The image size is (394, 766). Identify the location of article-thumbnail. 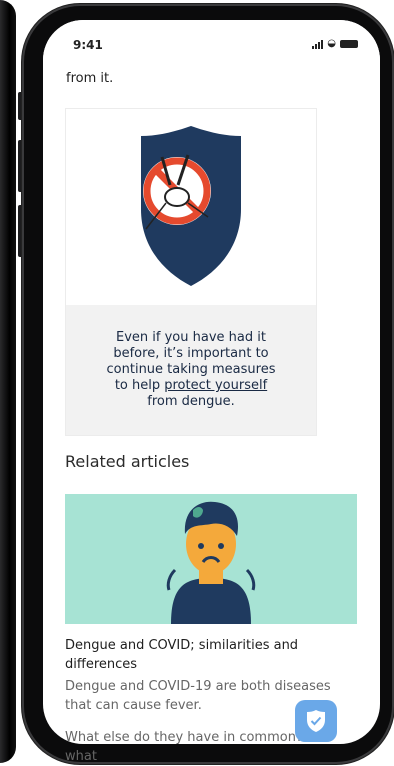
(211, 559).